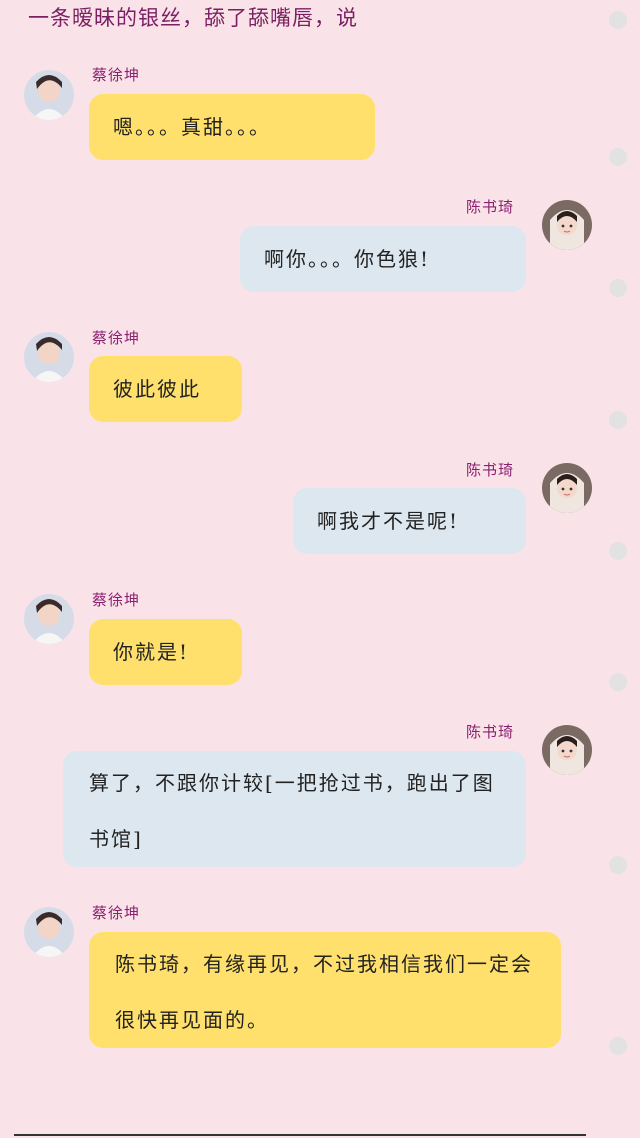 This screenshot has height=1138, width=640. I want to click on narration-text: 一条暧昧的银丝，舔了舔嘴唇，说, so click(193, 18).